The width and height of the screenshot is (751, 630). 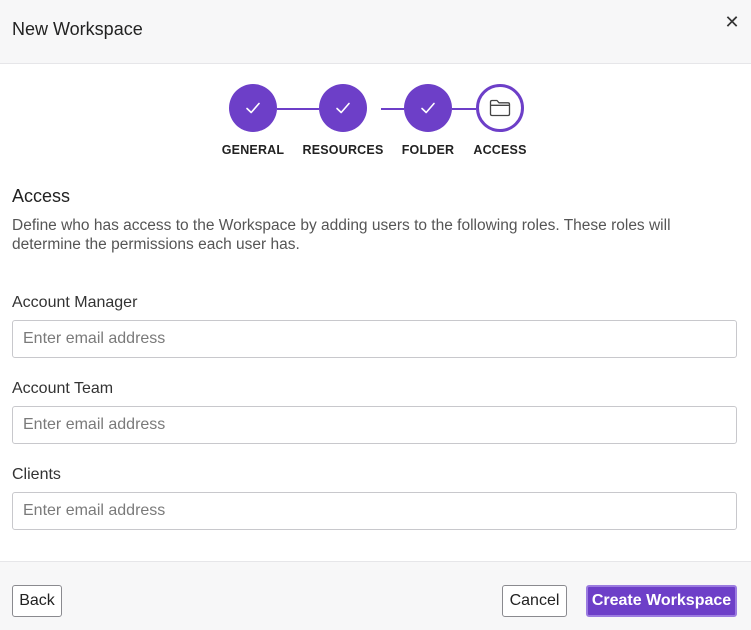 I want to click on folder-icon, so click(x=500, y=108).